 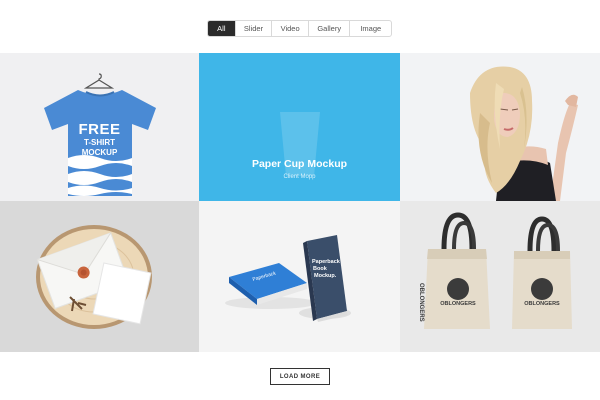 What do you see at coordinates (370, 28) in the screenshot?
I see `tab-image: Image` at bounding box center [370, 28].